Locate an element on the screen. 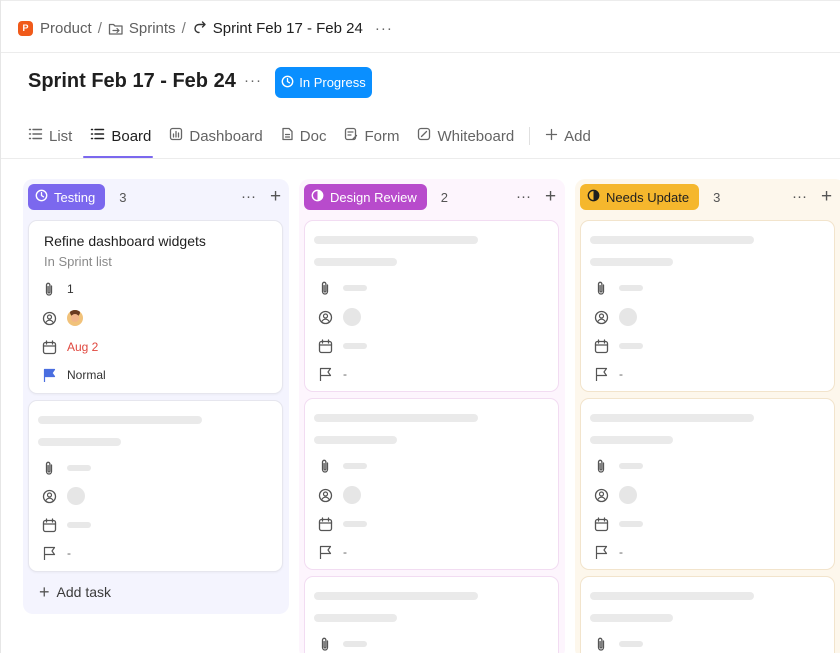  tab-doc: Doc is located at coordinates (304, 136).